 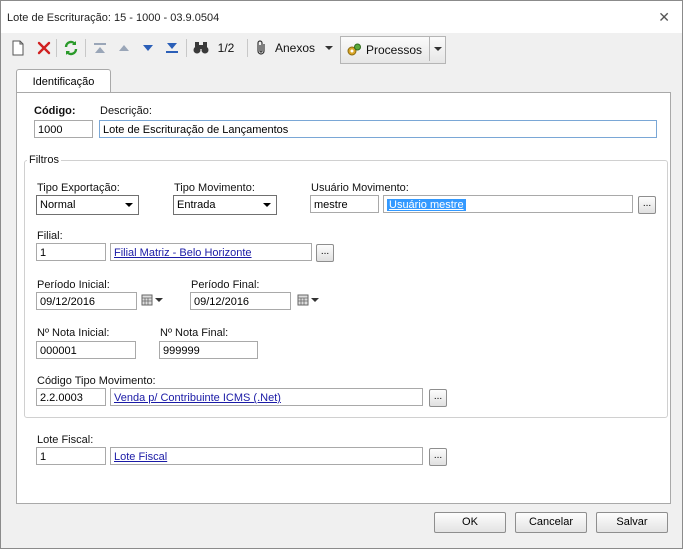 What do you see at coordinates (344, 204) in the screenshot?
I see `usuario-code-field: mestre` at bounding box center [344, 204].